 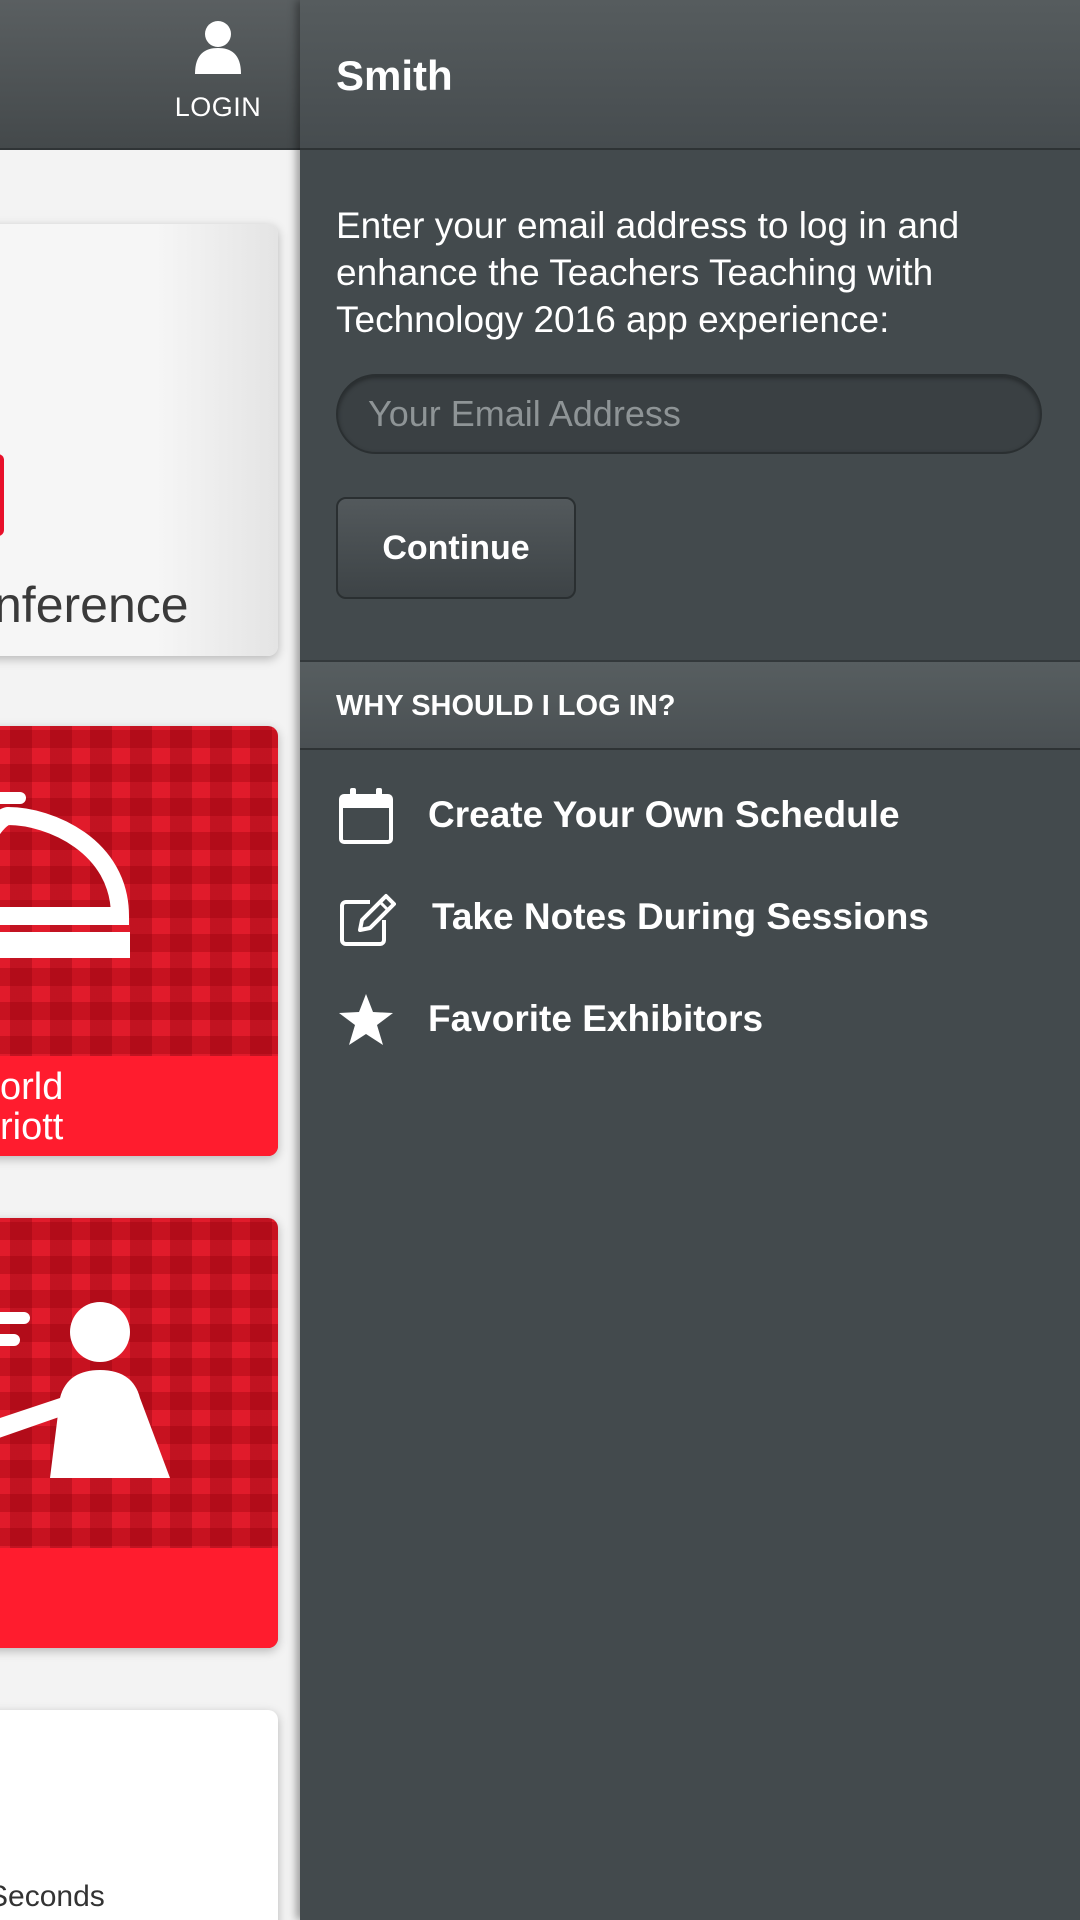 I want to click on login-button-label: LOGIN, so click(x=218, y=107).